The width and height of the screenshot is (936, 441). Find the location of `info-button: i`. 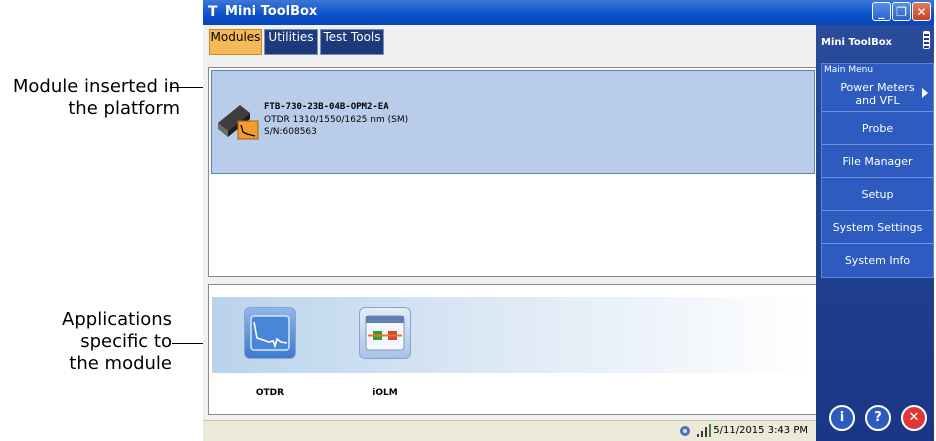

info-button: i is located at coordinates (842, 418).